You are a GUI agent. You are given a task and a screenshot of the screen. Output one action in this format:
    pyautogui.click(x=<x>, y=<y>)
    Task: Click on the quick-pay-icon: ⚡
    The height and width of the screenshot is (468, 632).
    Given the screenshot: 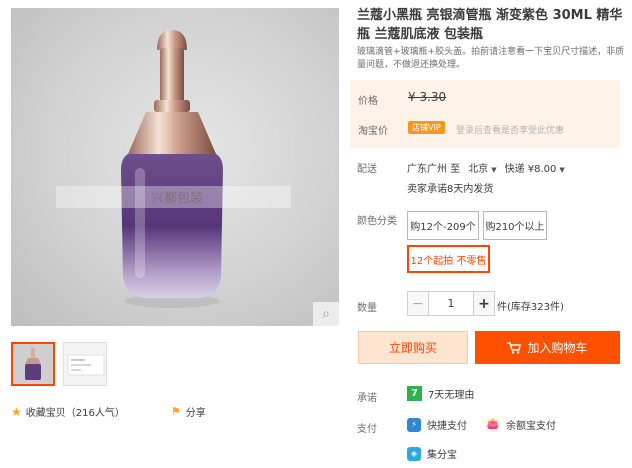 What is the action you would take?
    pyautogui.click(x=414, y=424)
    